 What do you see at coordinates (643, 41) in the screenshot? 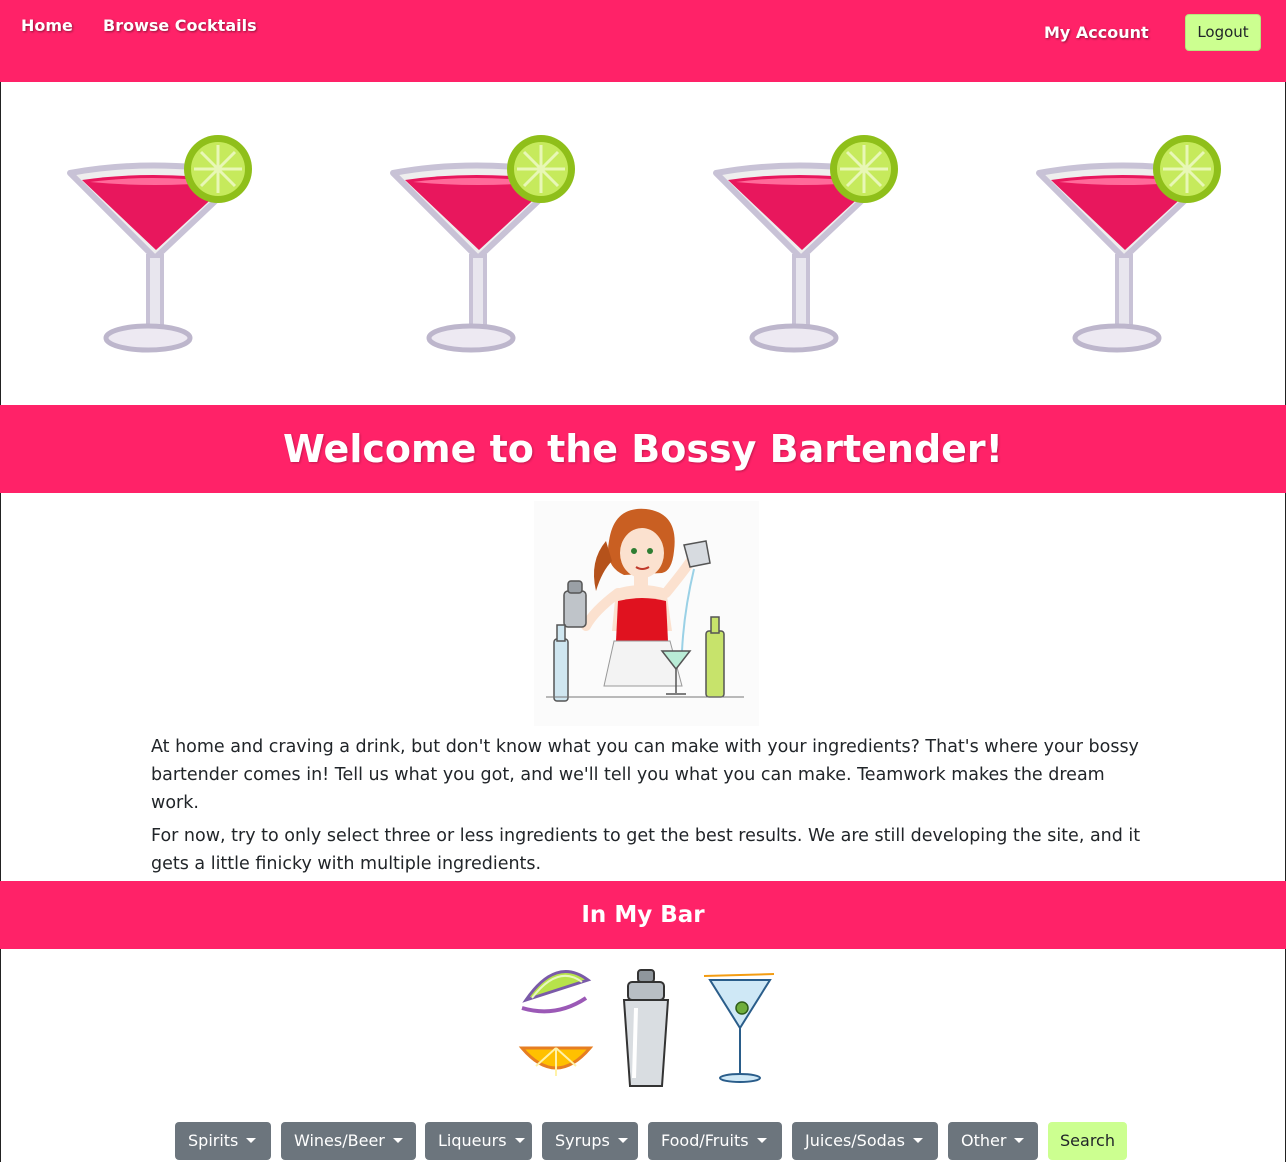
I see `top-navbar: Home Browse Cocktails My Account Logout` at bounding box center [643, 41].